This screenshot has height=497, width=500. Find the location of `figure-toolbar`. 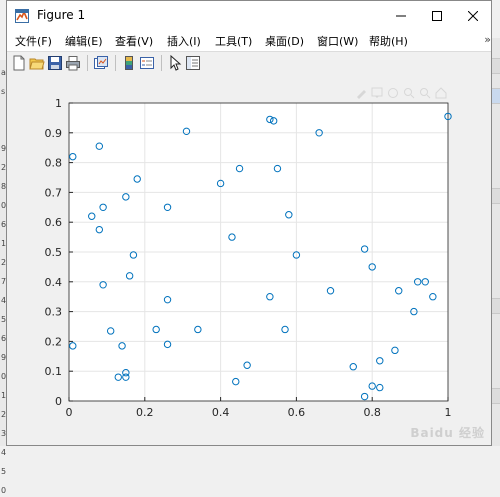

figure-toolbar is located at coordinates (249, 63).